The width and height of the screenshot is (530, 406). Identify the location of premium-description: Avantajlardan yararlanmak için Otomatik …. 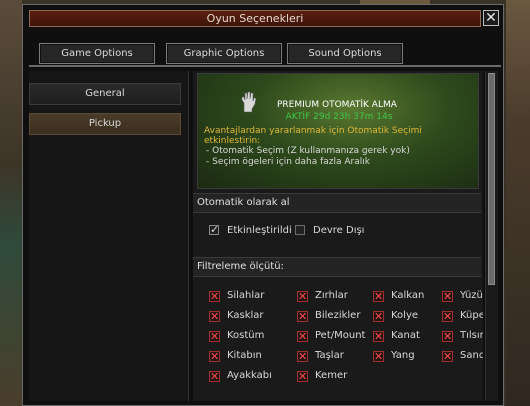
(313, 136).